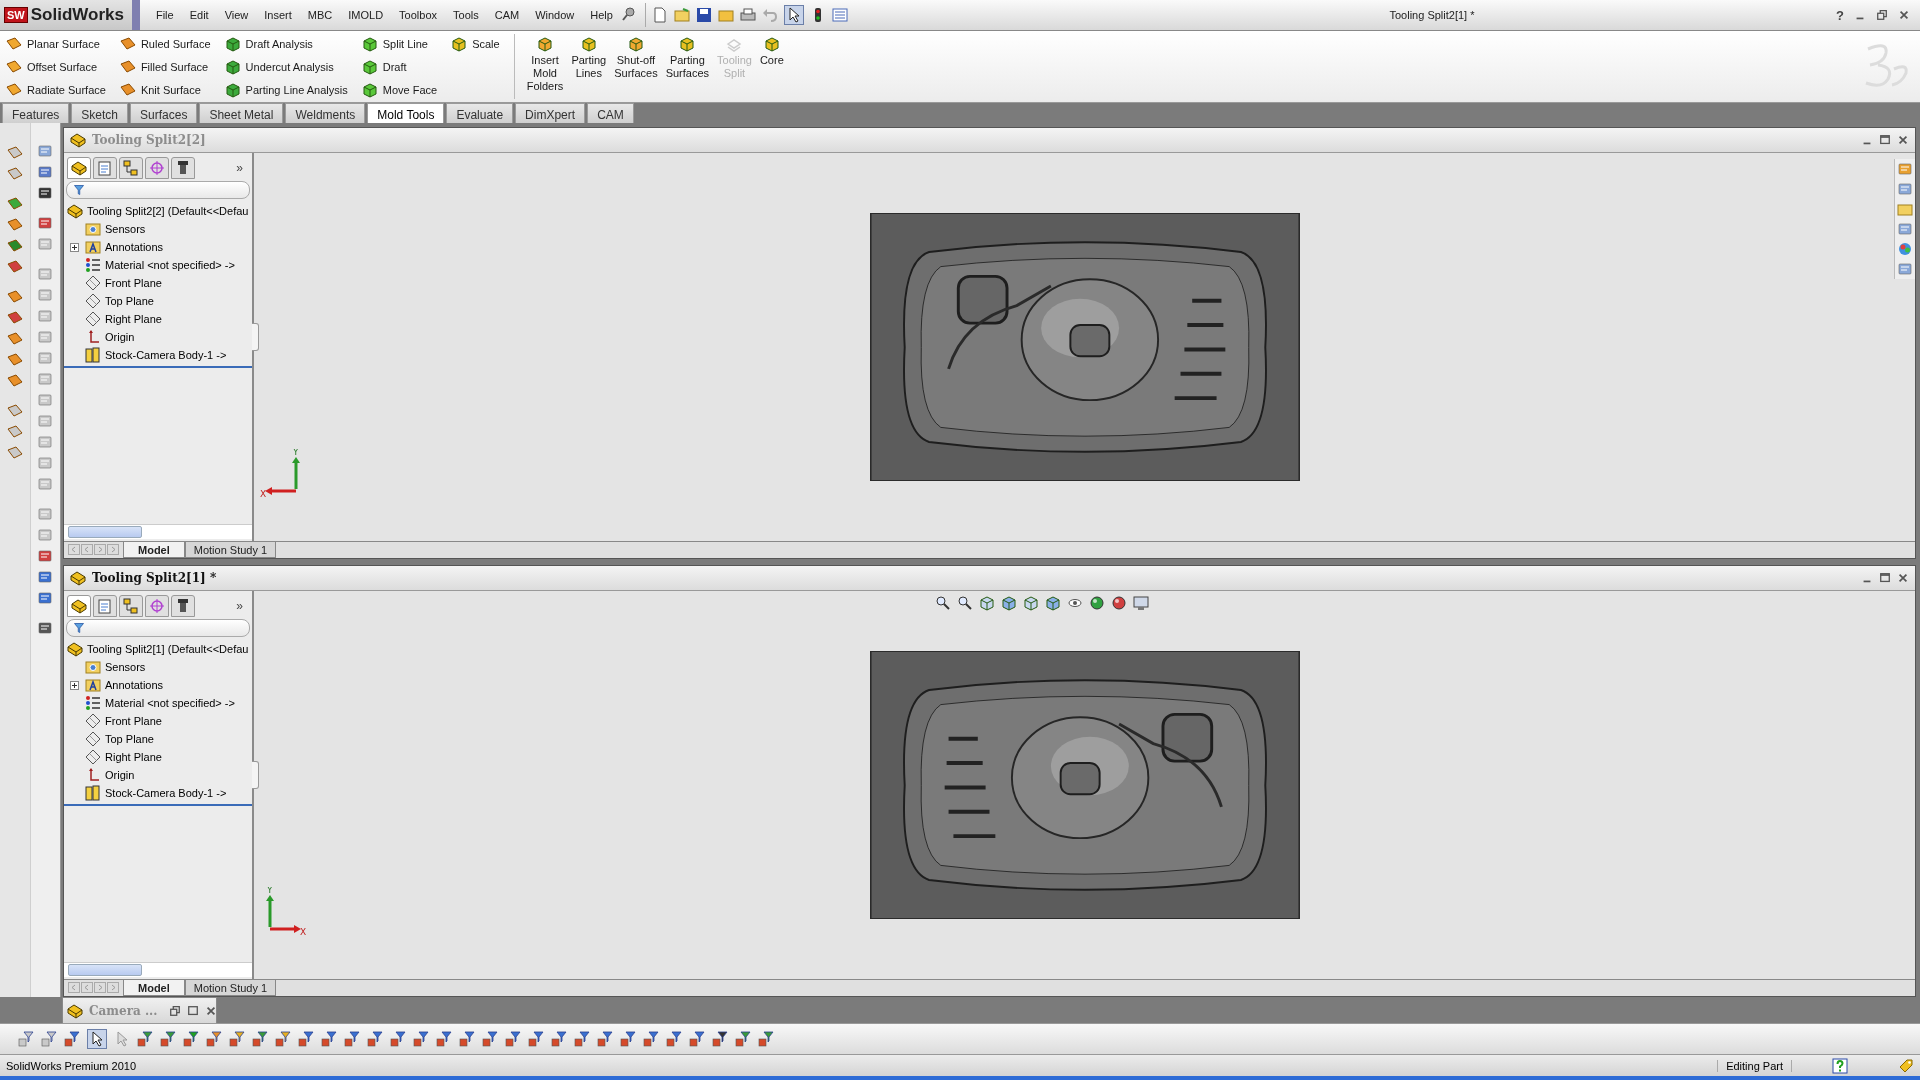 The height and width of the screenshot is (1080, 1920). I want to click on save-icon, so click(703, 15).